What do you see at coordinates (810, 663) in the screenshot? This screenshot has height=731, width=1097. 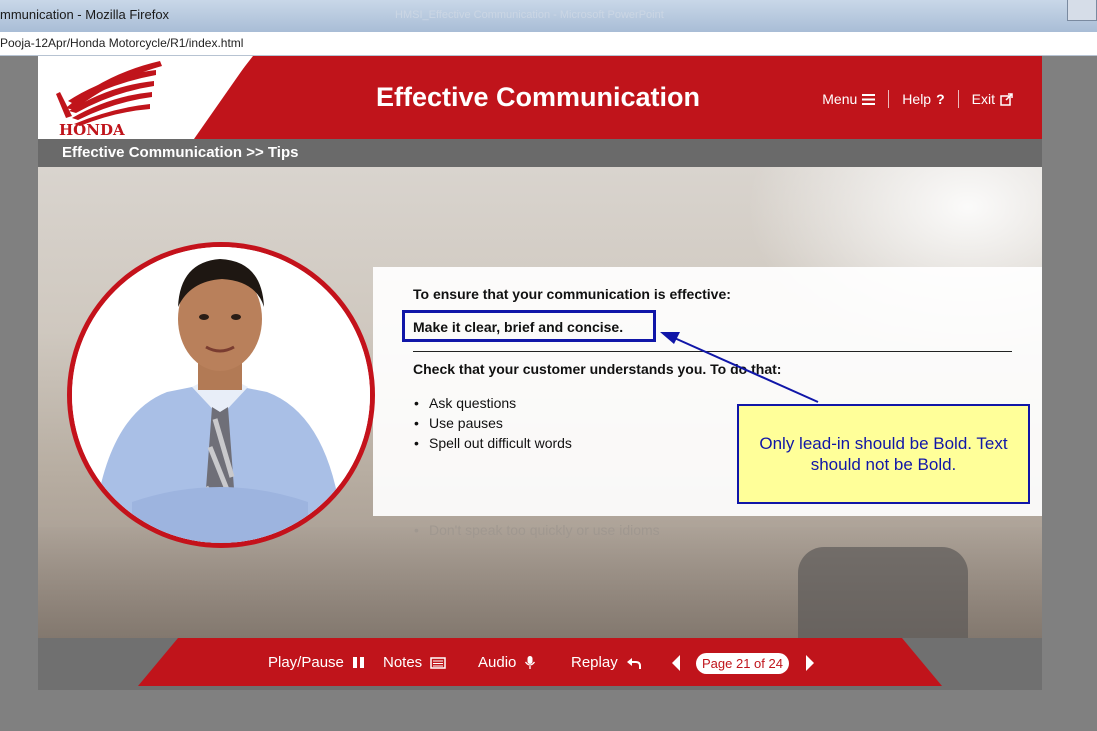 I see `next-page-icon` at bounding box center [810, 663].